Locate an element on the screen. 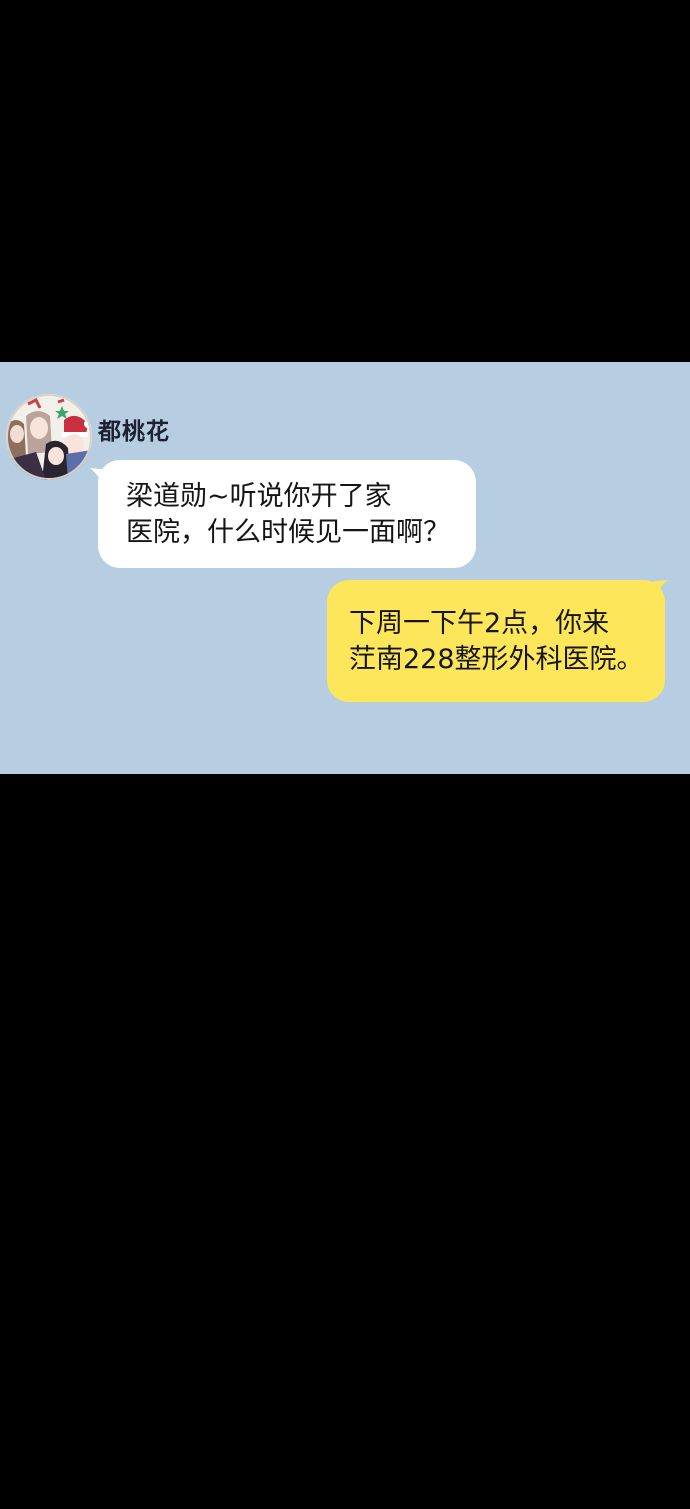  message-text-line: 下周一下午2点，你来 is located at coordinates (479, 623).